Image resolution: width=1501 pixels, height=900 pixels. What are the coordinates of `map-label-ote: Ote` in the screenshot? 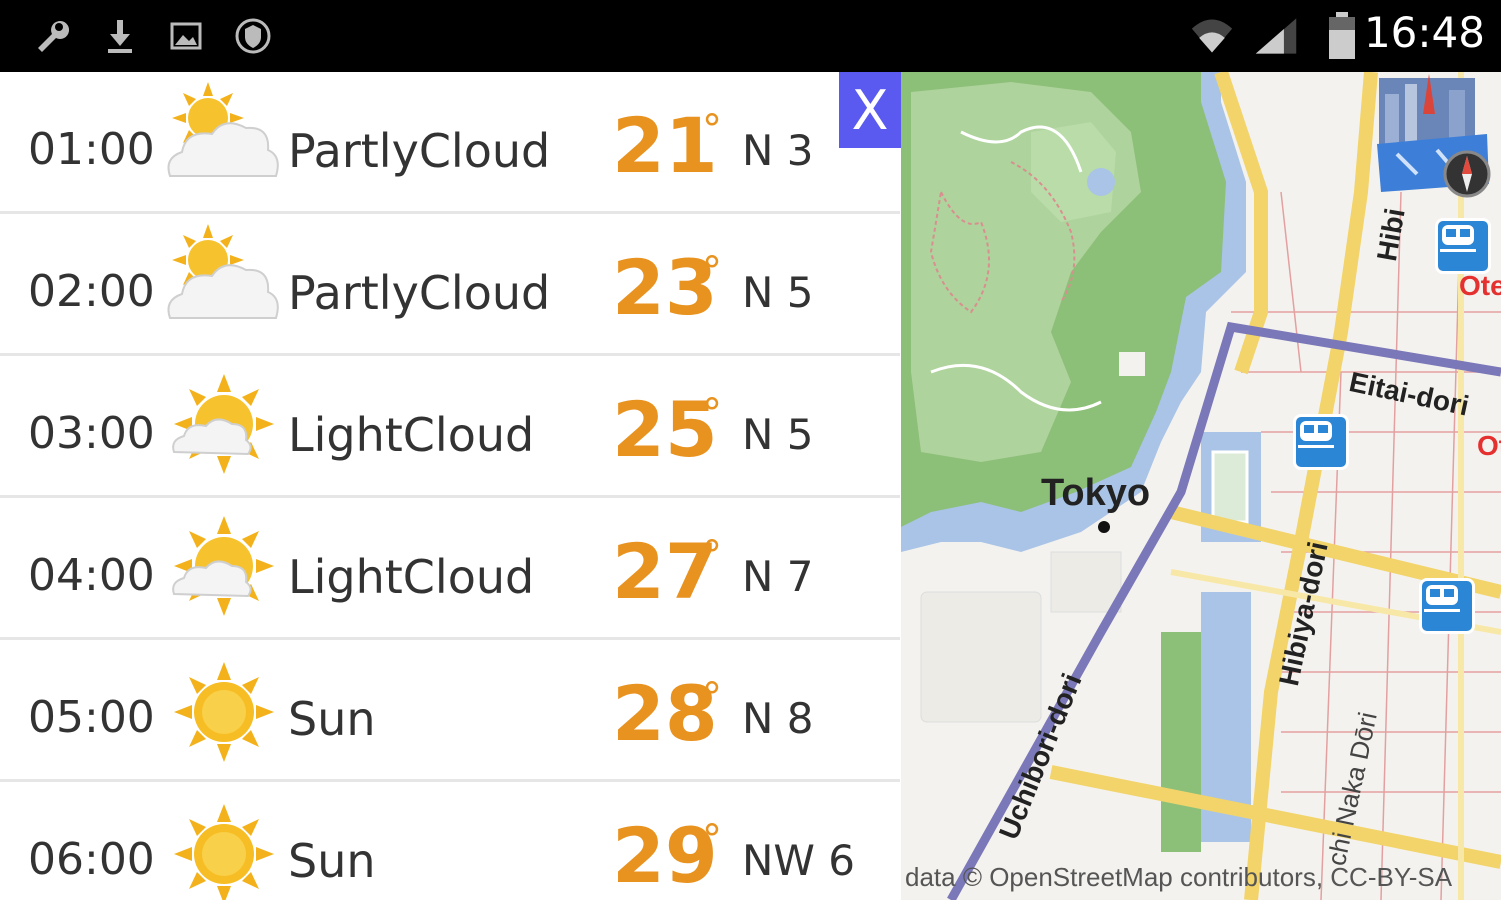 It's located at (1480, 285).